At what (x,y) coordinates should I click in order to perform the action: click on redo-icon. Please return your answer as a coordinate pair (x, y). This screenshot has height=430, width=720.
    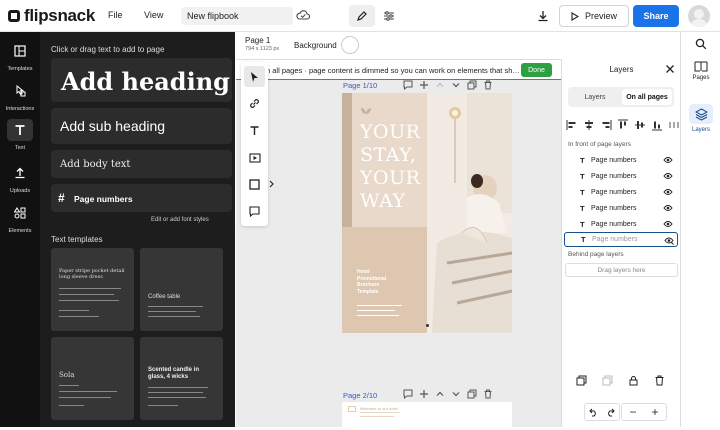
    Looking at the image, I should click on (610, 412).